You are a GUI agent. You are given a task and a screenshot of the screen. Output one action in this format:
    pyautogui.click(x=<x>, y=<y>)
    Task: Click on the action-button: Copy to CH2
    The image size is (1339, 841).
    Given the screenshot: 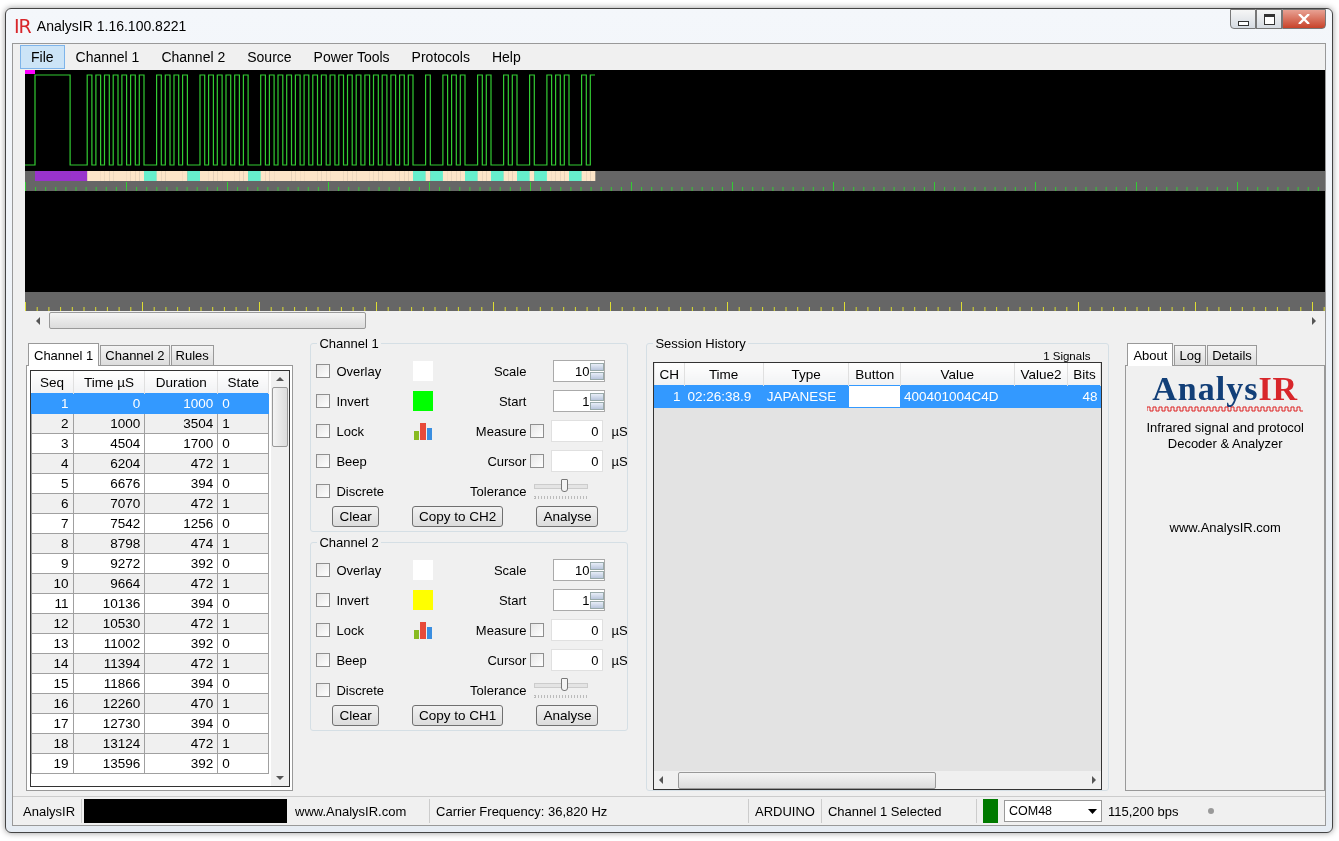 What is the action you would take?
    pyautogui.click(x=457, y=516)
    